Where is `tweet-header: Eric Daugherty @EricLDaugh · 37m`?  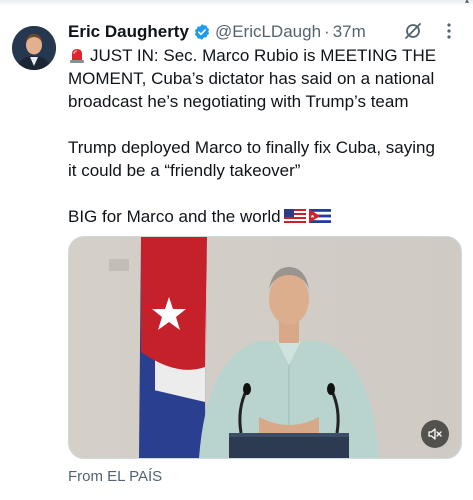
tweet-header: Eric Daugherty @EricLDaugh · 37m is located at coordinates (265, 32).